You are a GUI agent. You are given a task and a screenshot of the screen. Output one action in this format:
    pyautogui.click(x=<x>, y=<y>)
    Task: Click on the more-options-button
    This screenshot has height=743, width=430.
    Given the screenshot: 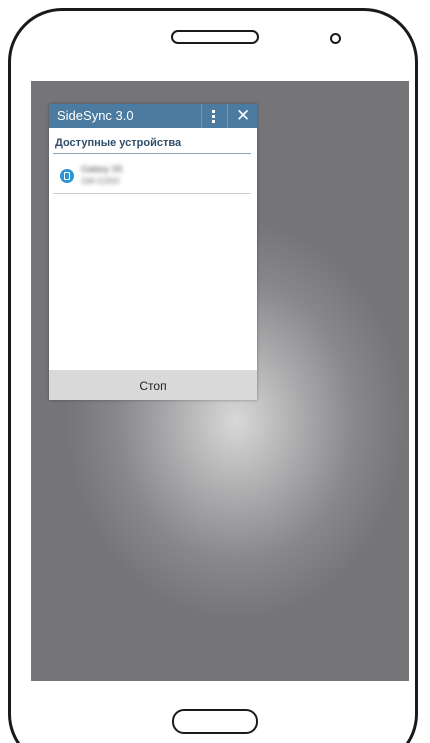 What is the action you would take?
    pyautogui.click(x=213, y=116)
    